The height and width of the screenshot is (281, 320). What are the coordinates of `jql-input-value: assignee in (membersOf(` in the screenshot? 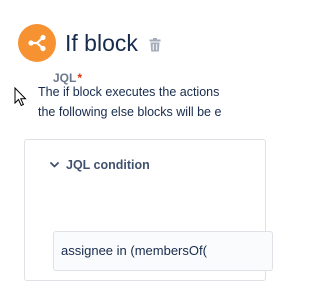 It's located at (134, 250).